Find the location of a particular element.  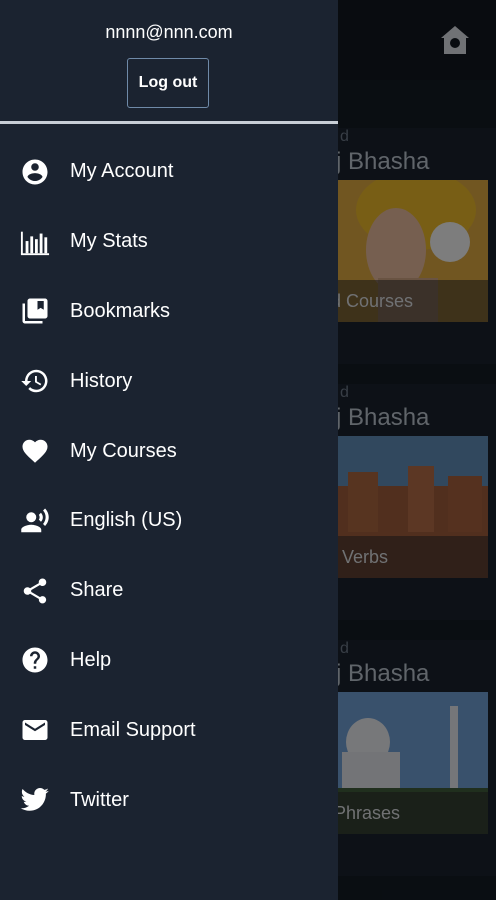

menu-item-label: Twitter is located at coordinates (99, 799).